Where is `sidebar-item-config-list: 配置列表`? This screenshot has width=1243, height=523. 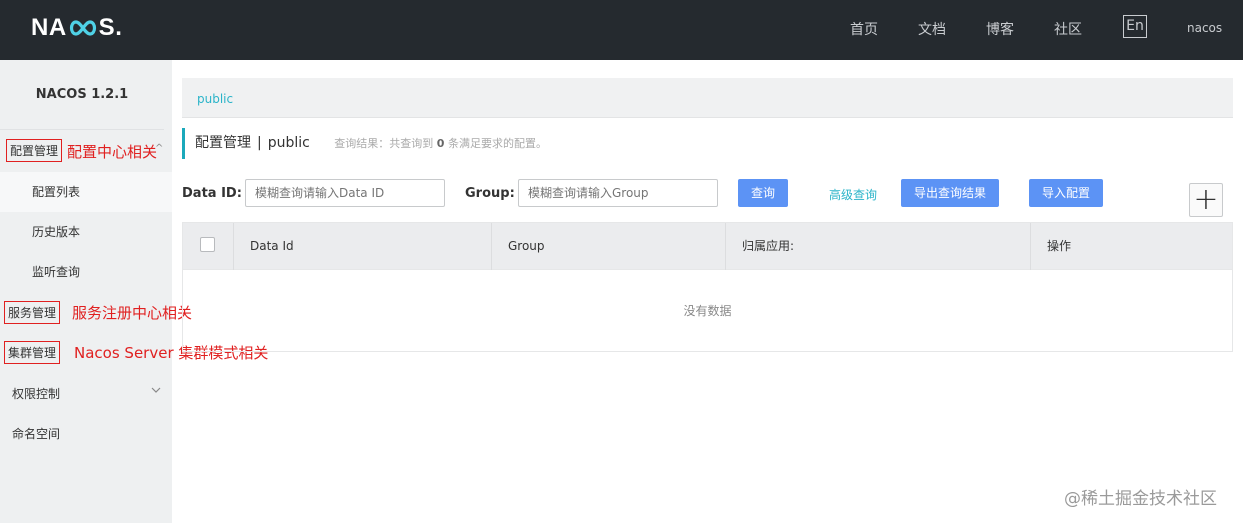
sidebar-item-config-list: 配置列表 is located at coordinates (86, 192).